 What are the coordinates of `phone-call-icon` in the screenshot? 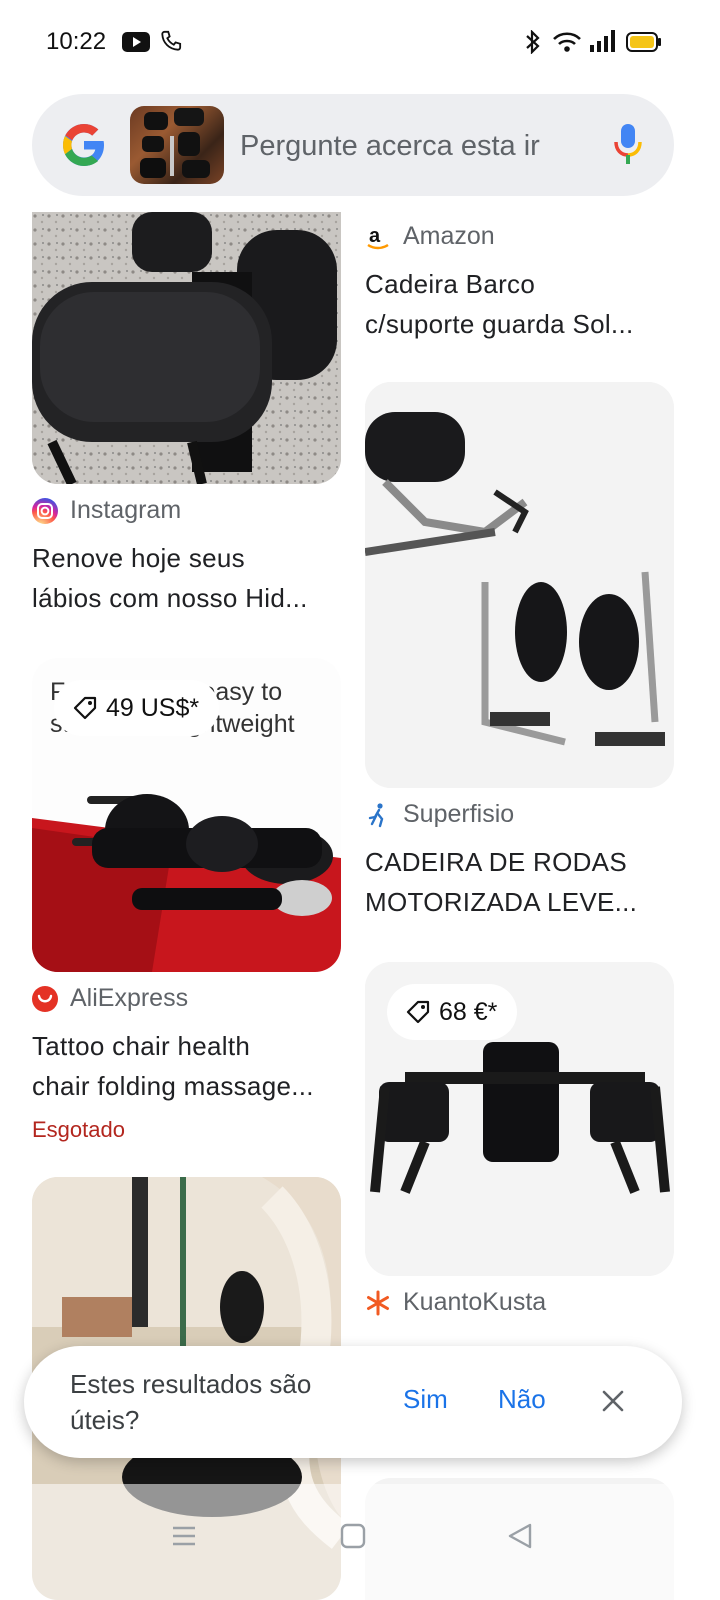 It's located at (171, 43).